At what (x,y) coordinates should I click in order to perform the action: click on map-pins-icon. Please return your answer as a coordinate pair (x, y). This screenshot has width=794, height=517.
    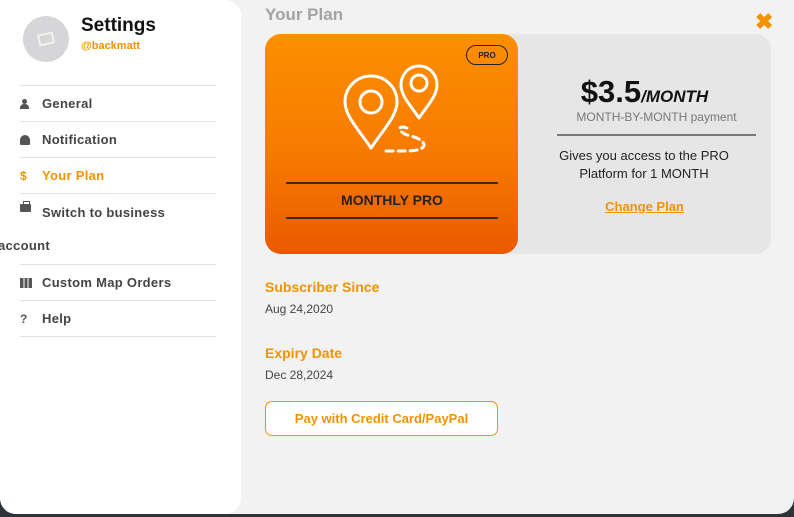
    Looking at the image, I should click on (391, 108).